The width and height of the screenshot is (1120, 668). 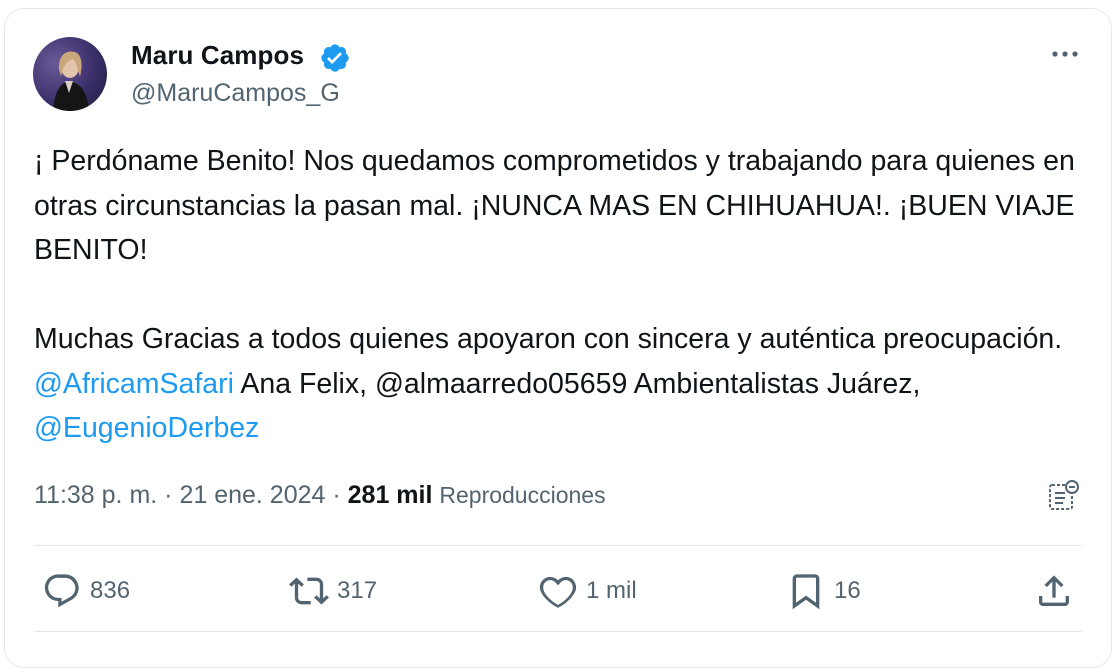 What do you see at coordinates (558, 592) in the screenshot?
I see `like-icon` at bounding box center [558, 592].